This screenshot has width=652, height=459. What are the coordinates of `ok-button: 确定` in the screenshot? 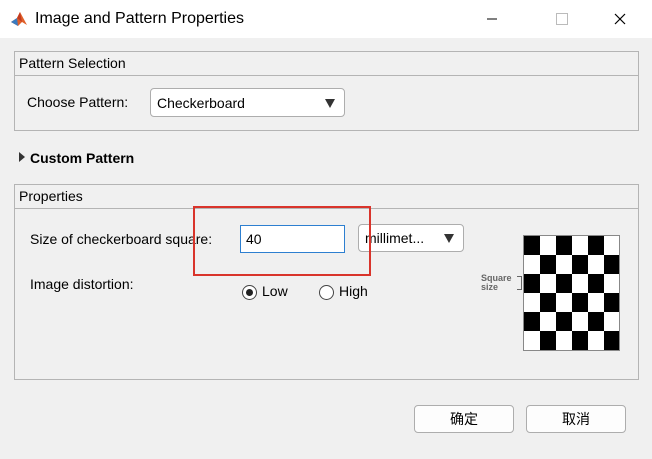 It's located at (464, 419).